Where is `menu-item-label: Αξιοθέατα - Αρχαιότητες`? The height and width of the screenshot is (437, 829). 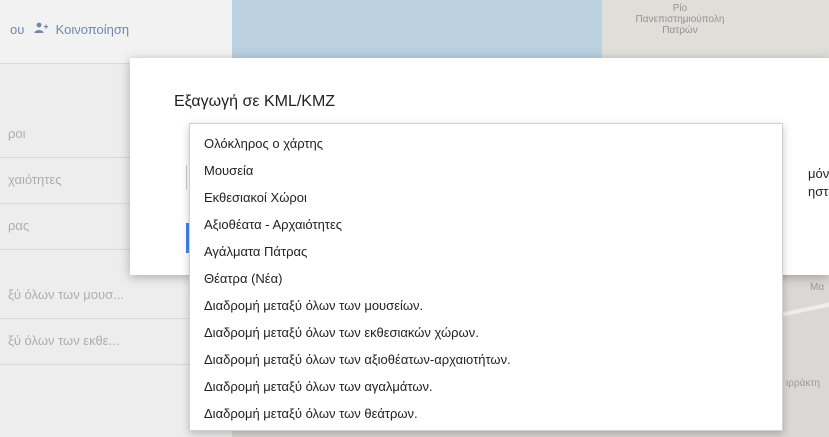 menu-item-label: Αξιοθέατα - Αρχαιότητες is located at coordinates (273, 224).